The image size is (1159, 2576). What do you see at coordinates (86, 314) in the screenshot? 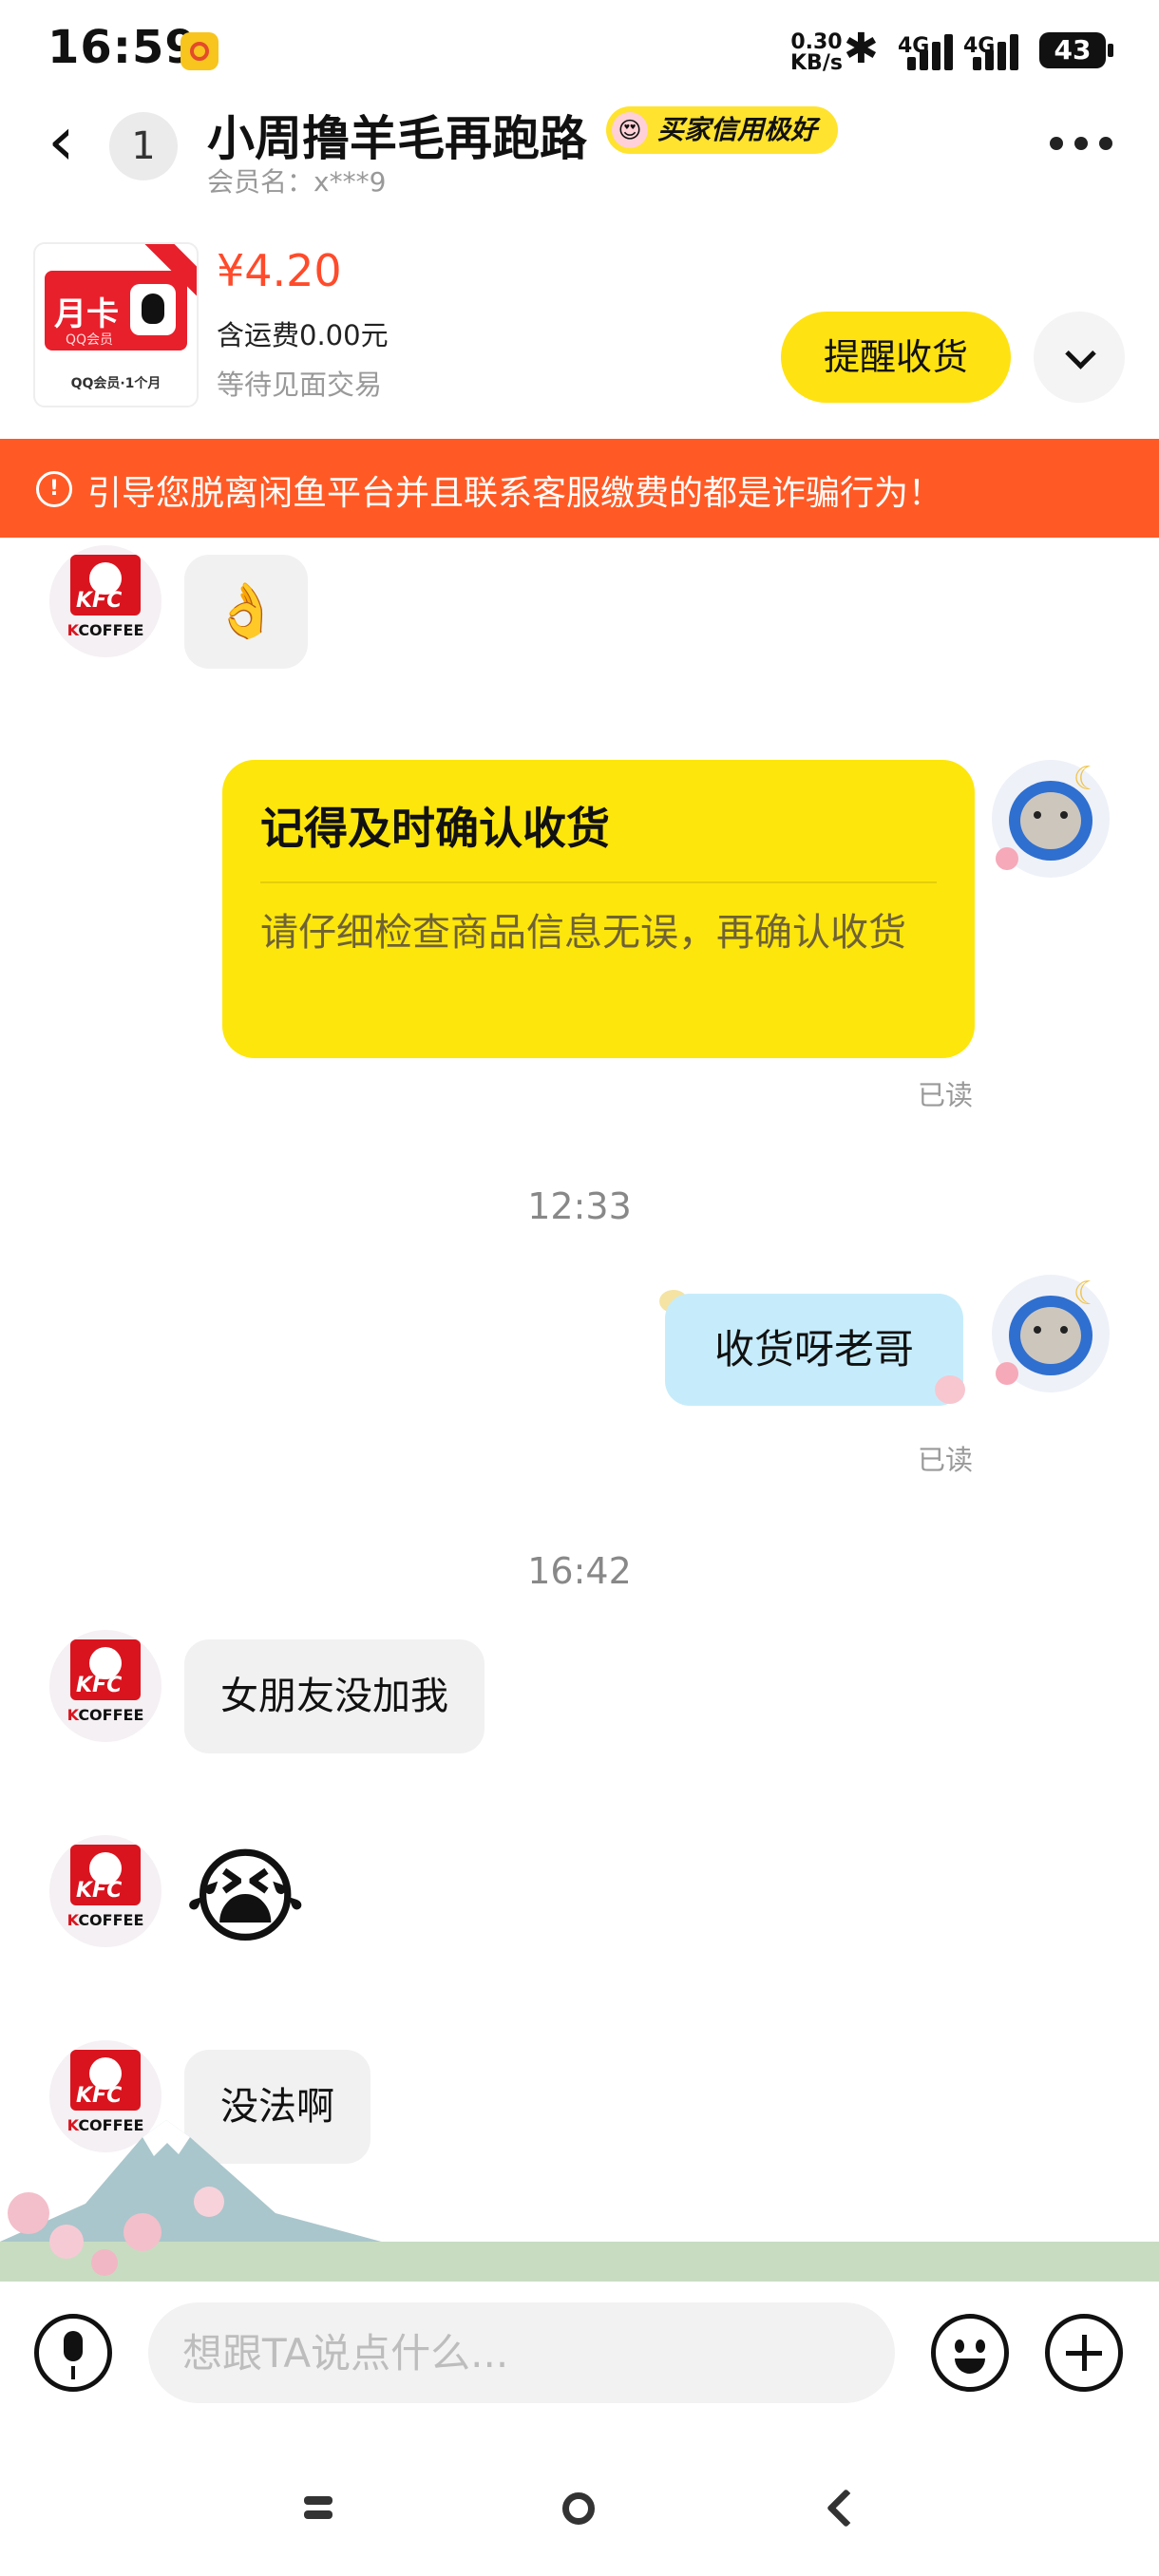
I see `product-card-title: 月卡` at bounding box center [86, 314].